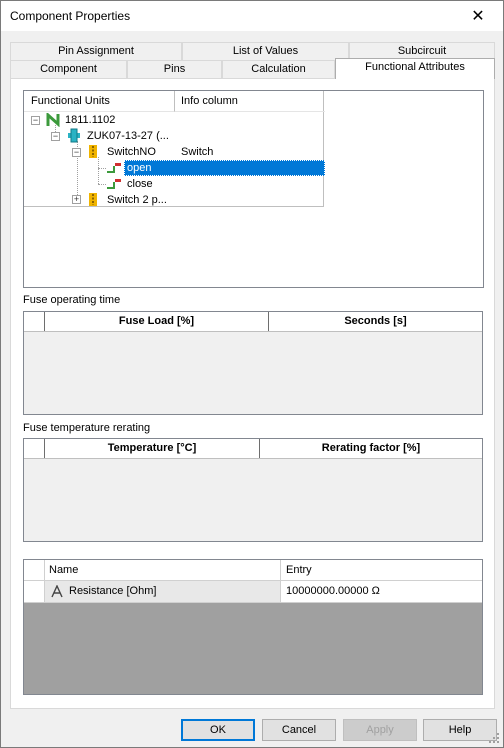 This screenshot has height=748, width=504. I want to click on row-selector, so click(34, 591).